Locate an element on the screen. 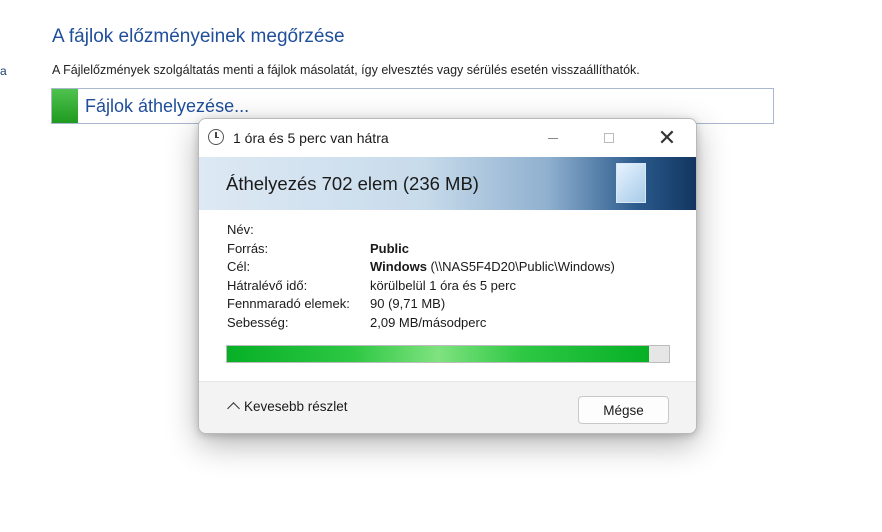  minimize-button is located at coordinates (553, 138).